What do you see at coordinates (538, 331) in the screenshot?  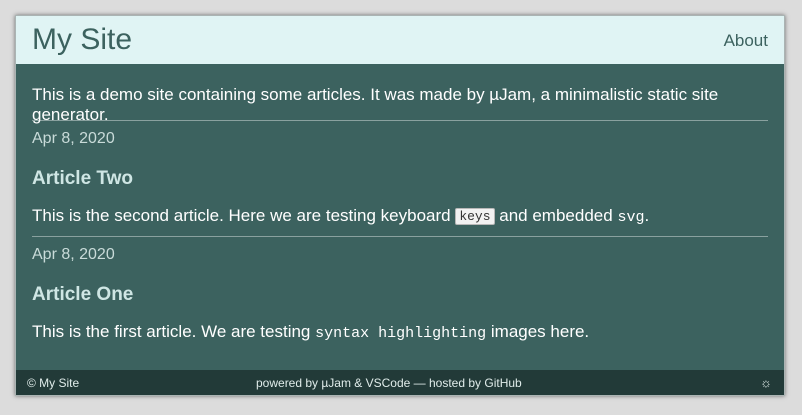 I see `summary-text: images here.` at bounding box center [538, 331].